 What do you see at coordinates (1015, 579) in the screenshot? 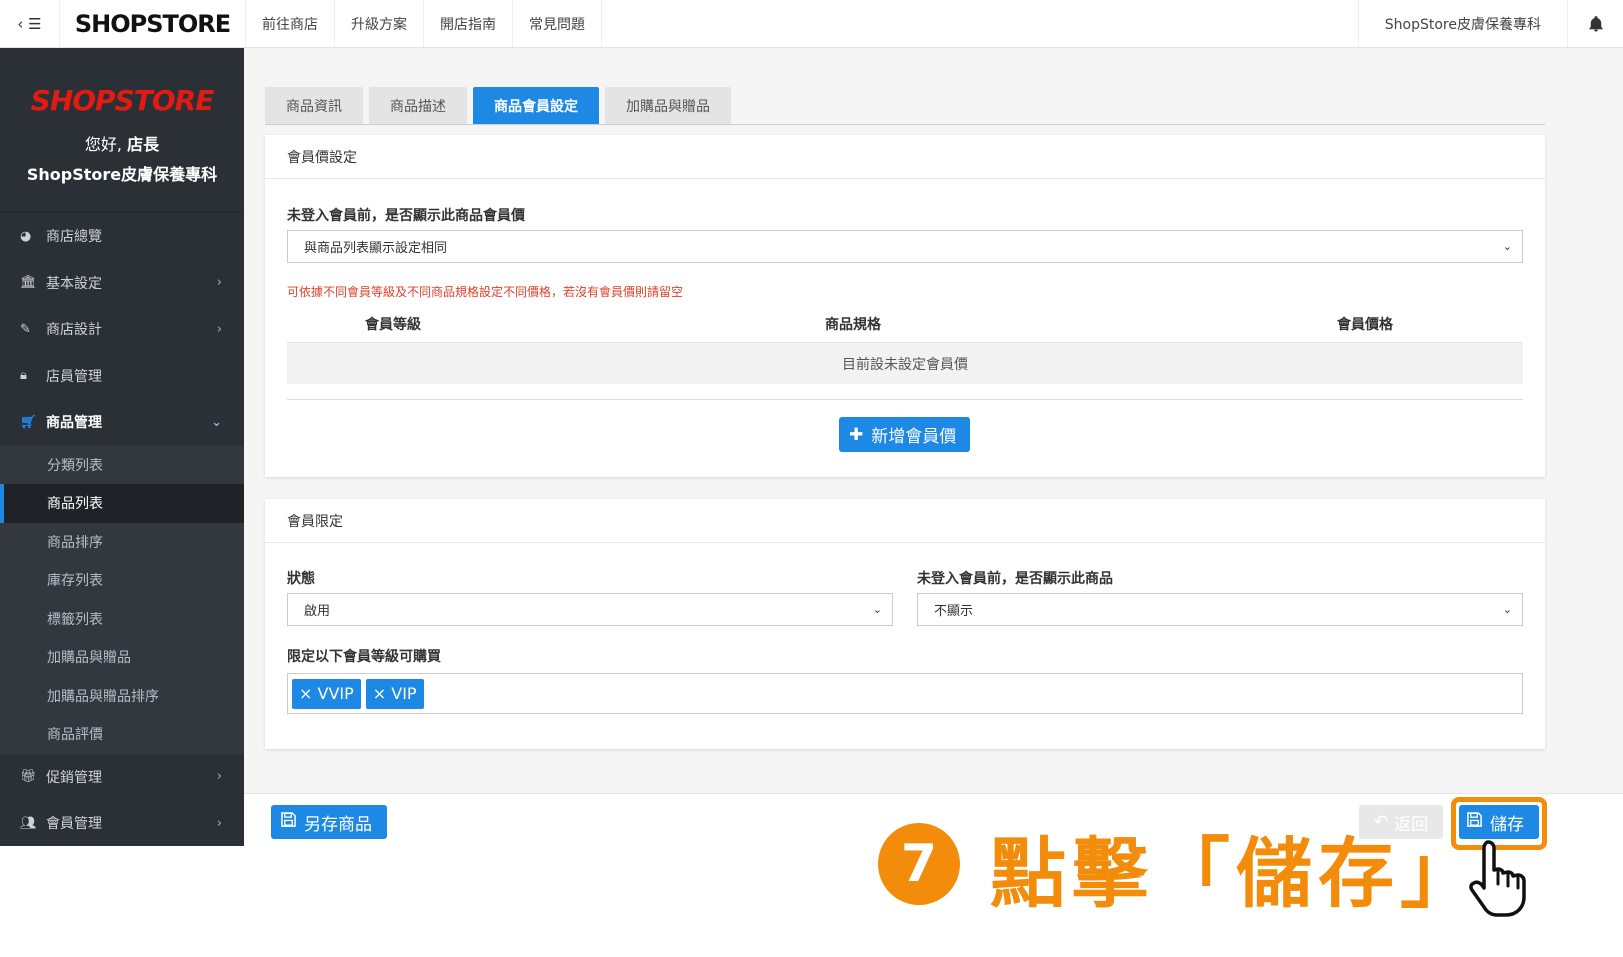
I see `show-product-label: 未登入會員前，是否顯示此商品` at bounding box center [1015, 579].